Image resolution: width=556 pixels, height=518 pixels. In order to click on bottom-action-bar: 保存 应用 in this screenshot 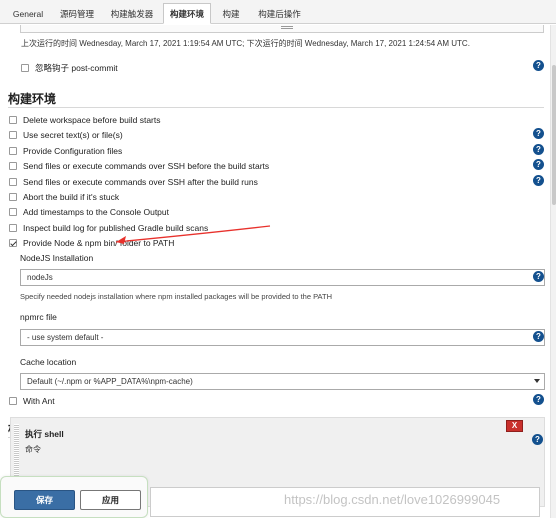, I will do `click(74, 497)`.